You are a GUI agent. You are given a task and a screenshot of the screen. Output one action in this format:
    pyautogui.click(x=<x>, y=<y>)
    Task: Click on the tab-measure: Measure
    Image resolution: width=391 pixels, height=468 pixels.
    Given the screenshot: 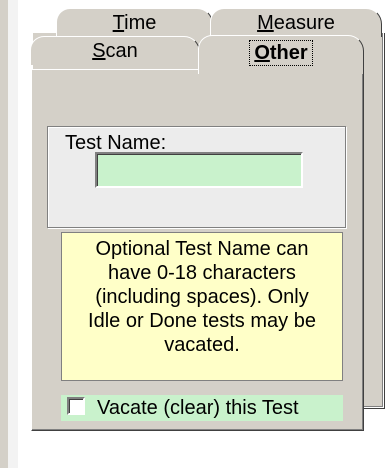 What is the action you would take?
    pyautogui.click(x=296, y=22)
    